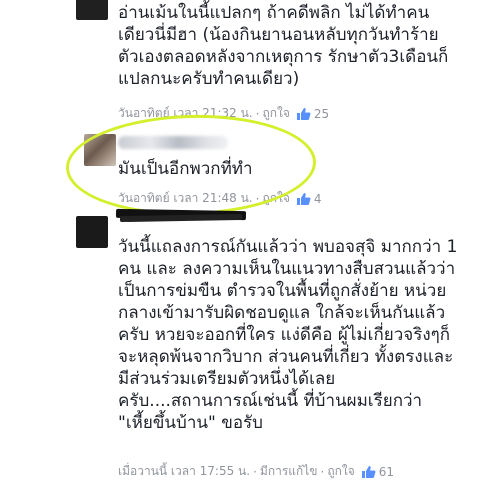  Describe the element at coordinates (289, 471) in the screenshot. I see `edited-label: มีการแก้ไข` at that location.